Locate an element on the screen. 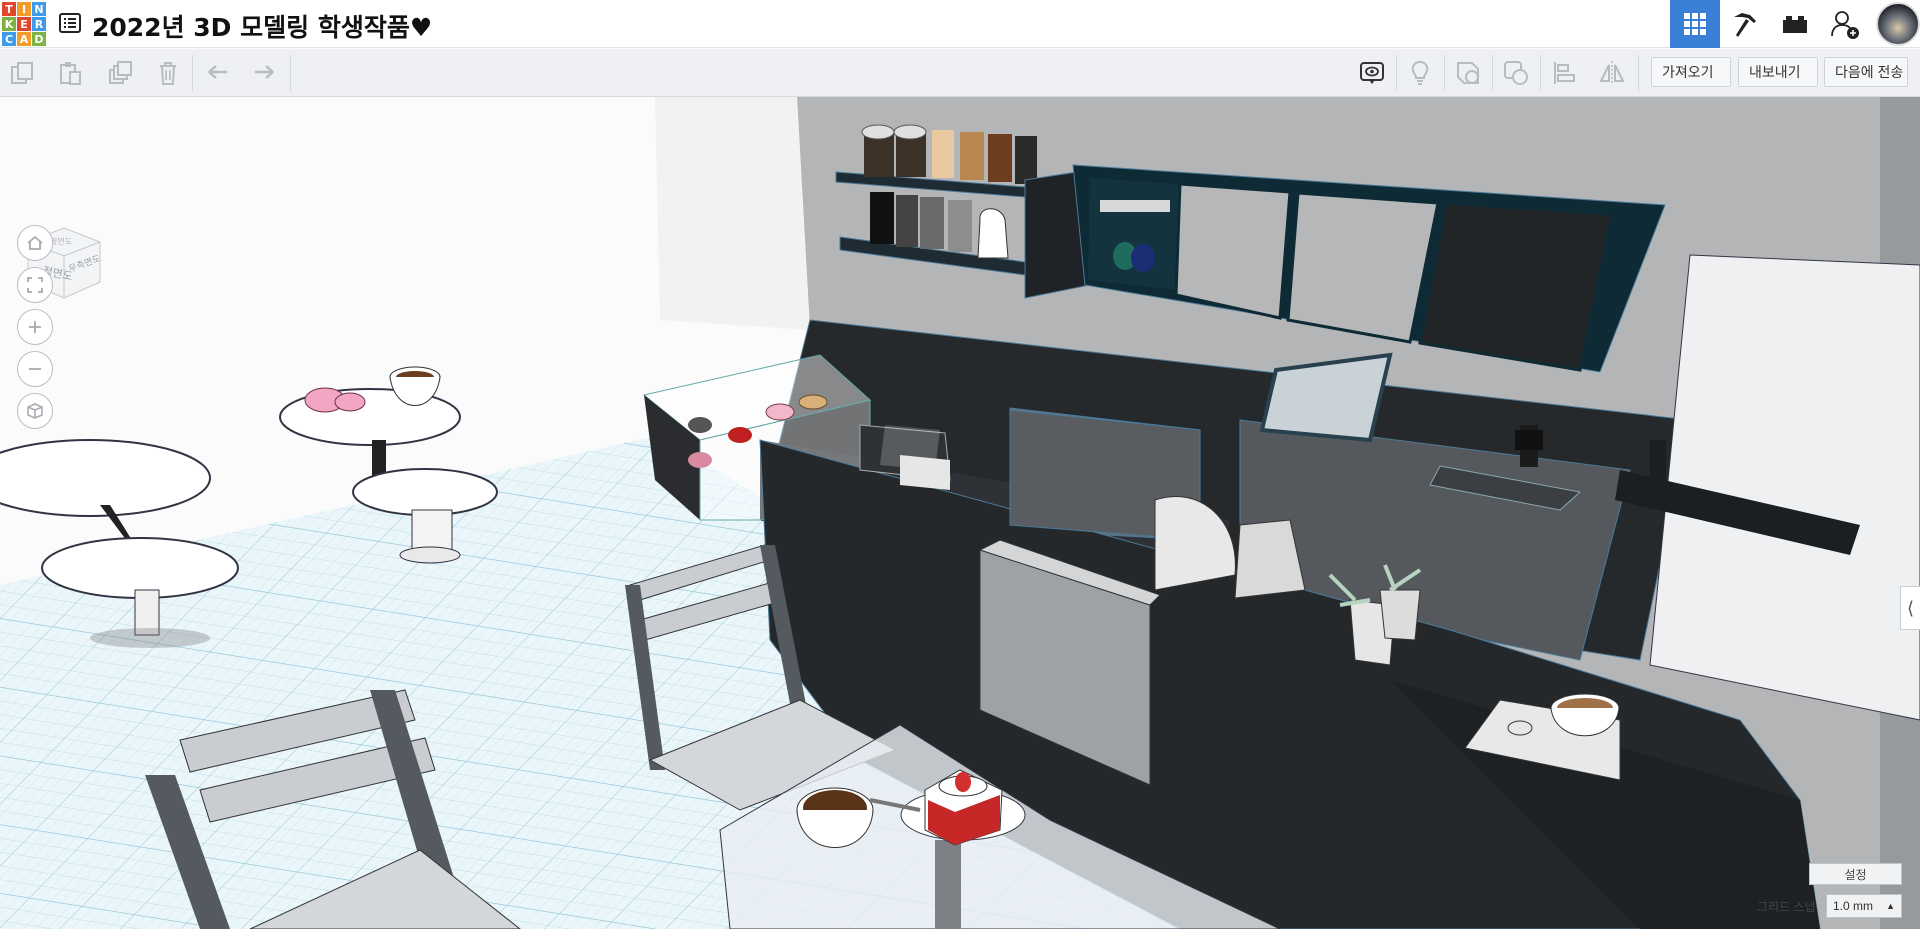 The height and width of the screenshot is (929, 1920). grid-view-button is located at coordinates (1695, 24).